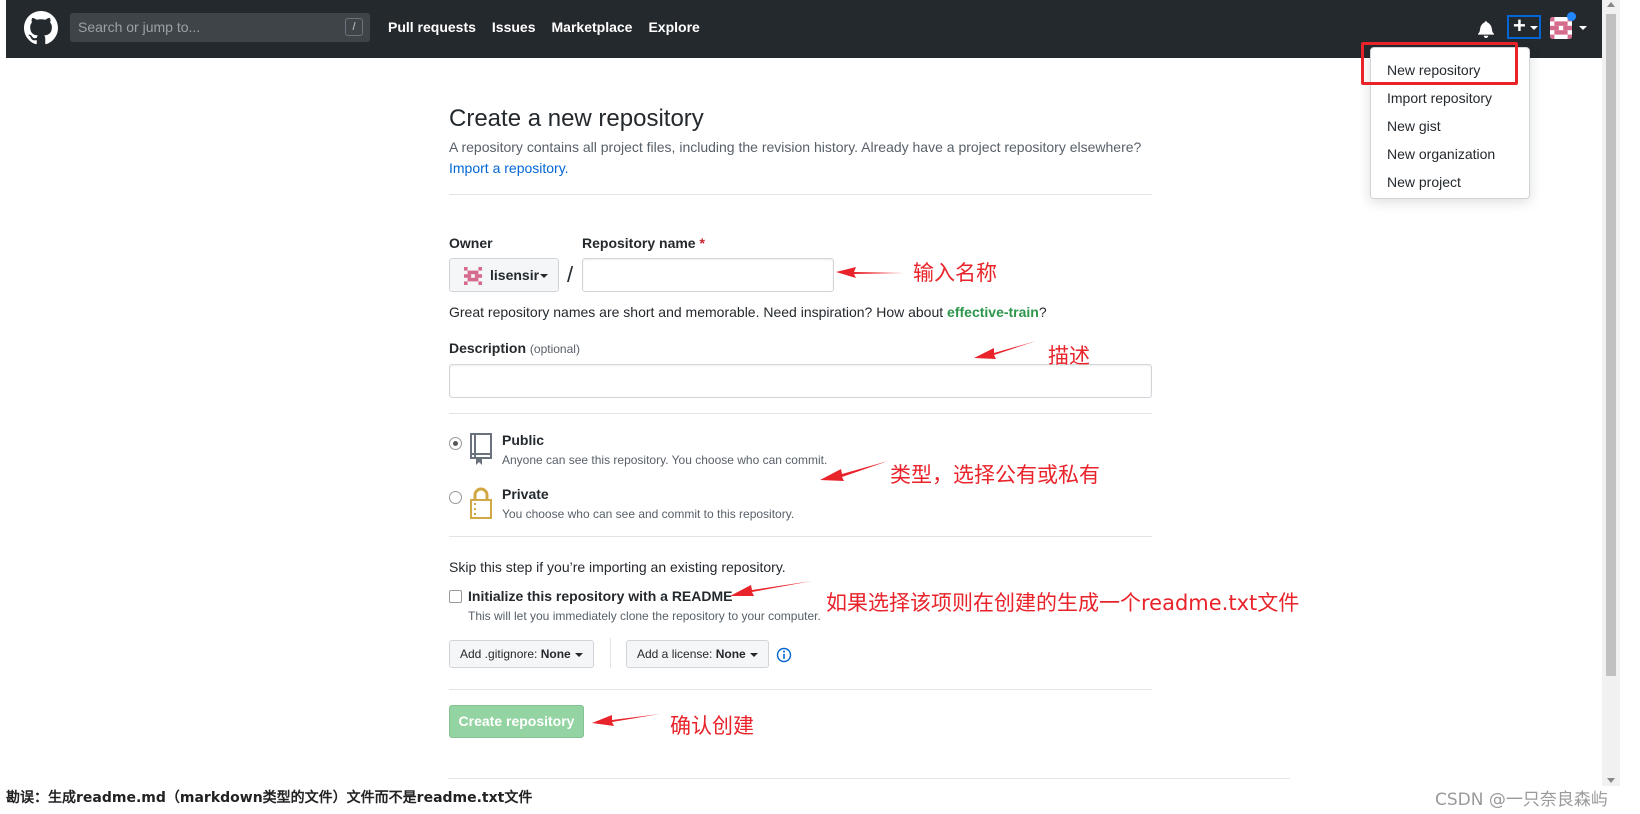 This screenshot has height=814, width=1640. Describe the element at coordinates (523, 440) in the screenshot. I see `public-title: Public` at that location.